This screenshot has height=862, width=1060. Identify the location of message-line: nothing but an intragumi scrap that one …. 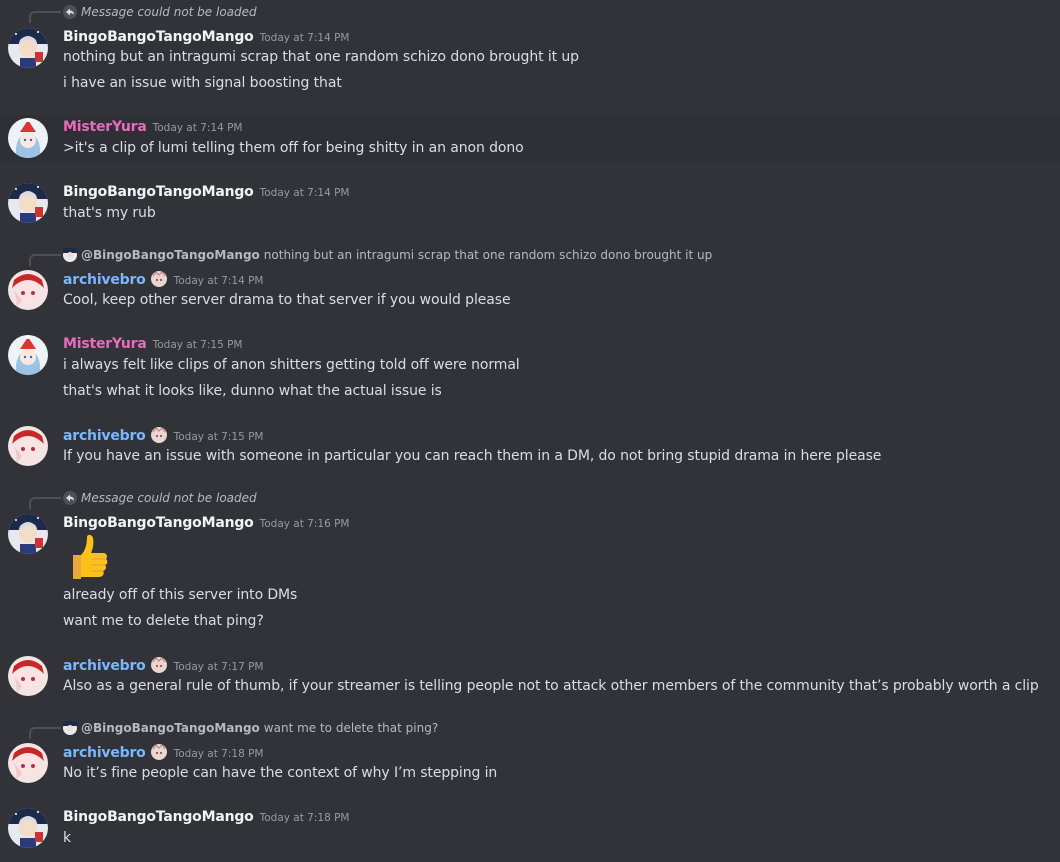
(321, 57).